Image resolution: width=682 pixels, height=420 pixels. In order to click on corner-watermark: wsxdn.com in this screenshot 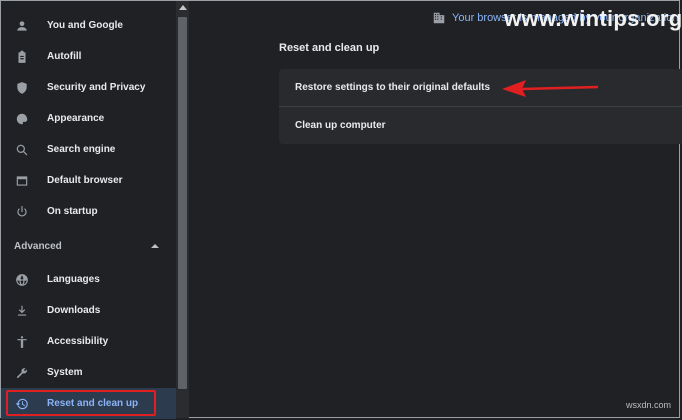, I will do `click(649, 405)`.